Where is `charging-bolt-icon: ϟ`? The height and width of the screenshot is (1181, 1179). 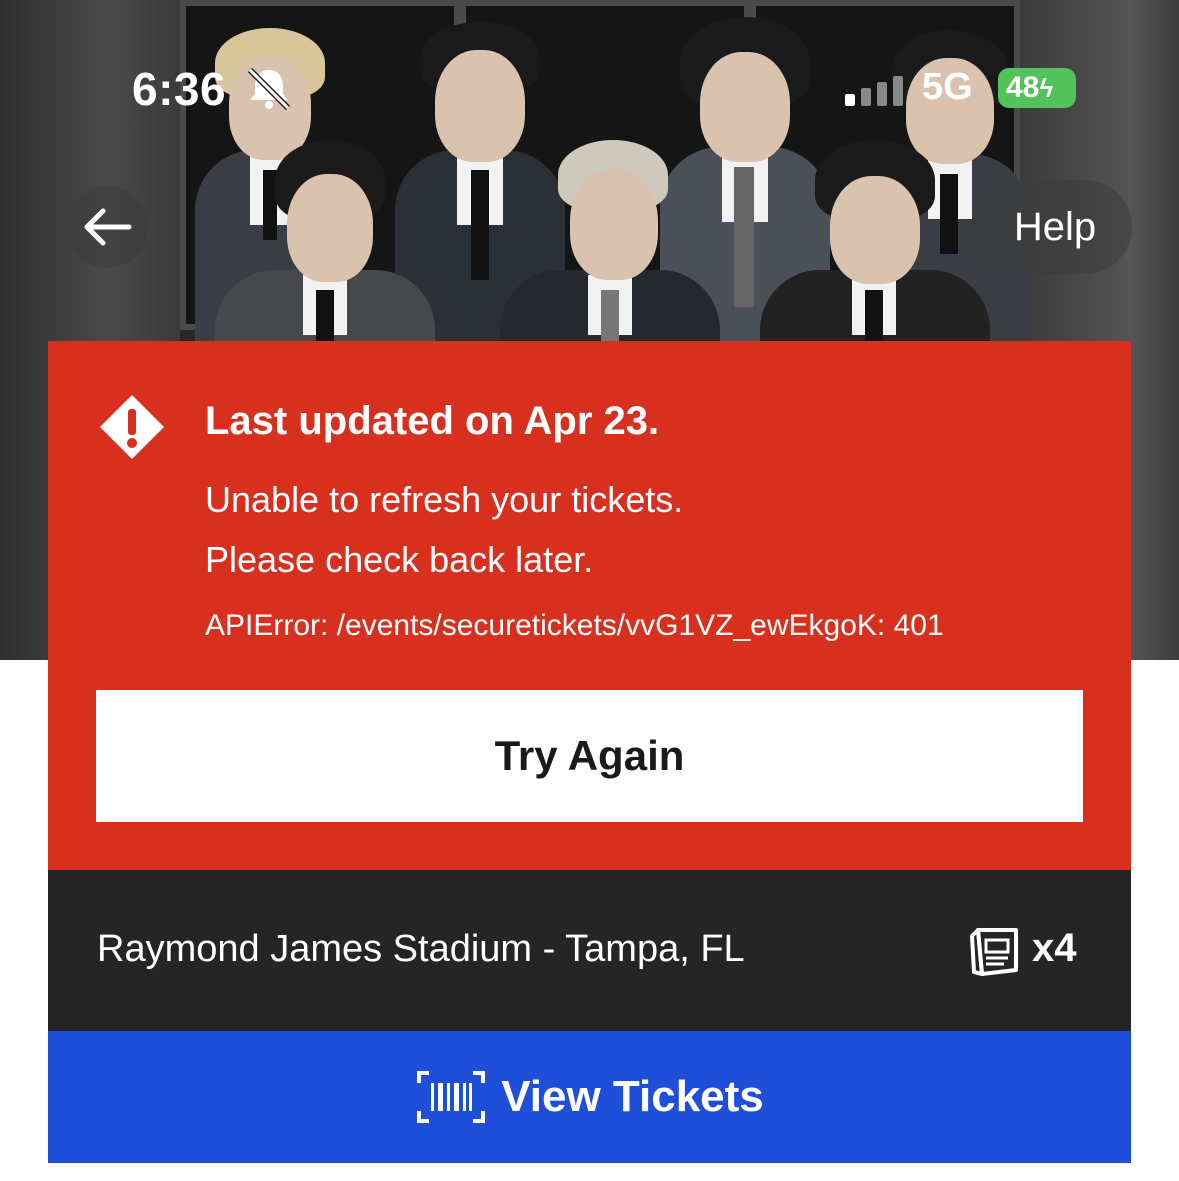
charging-bolt-icon: ϟ is located at coordinates (1046, 88).